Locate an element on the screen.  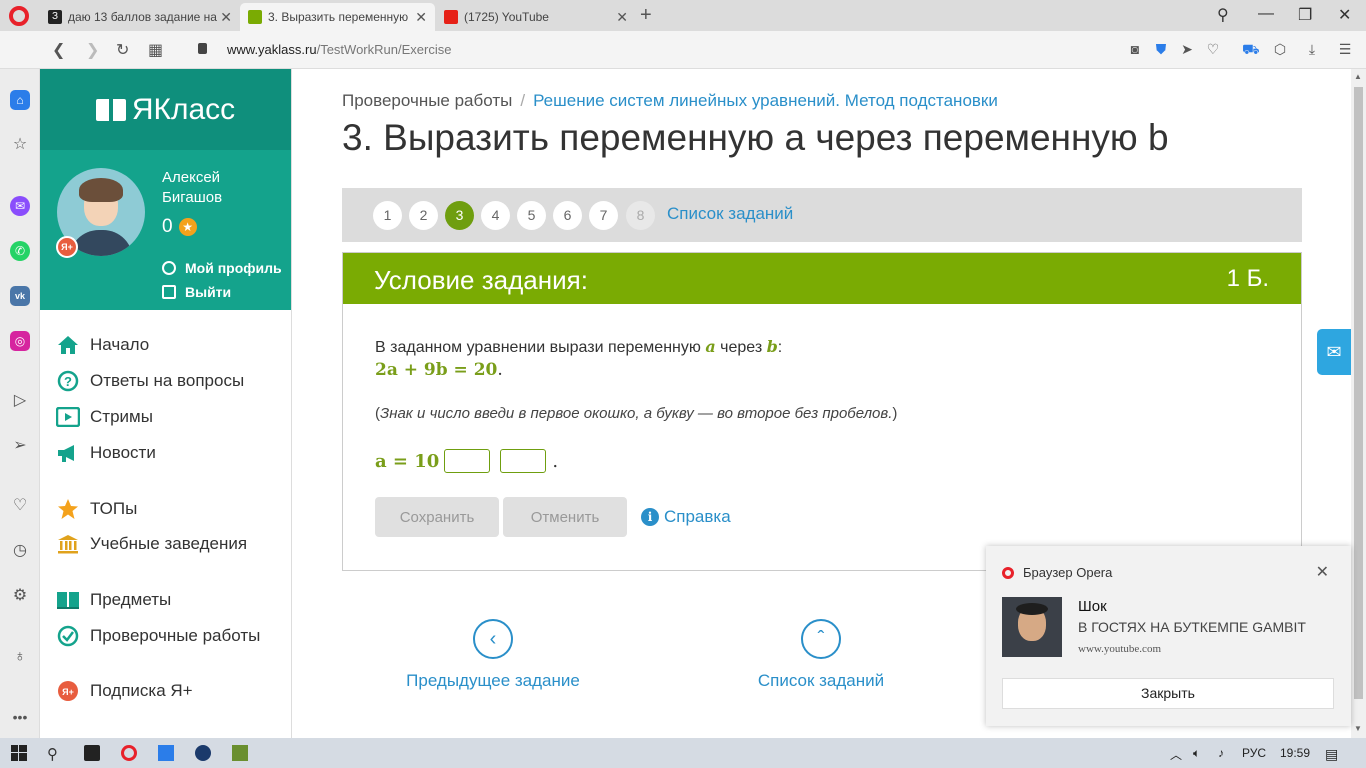
steam-icon is located at coordinates (203, 753).